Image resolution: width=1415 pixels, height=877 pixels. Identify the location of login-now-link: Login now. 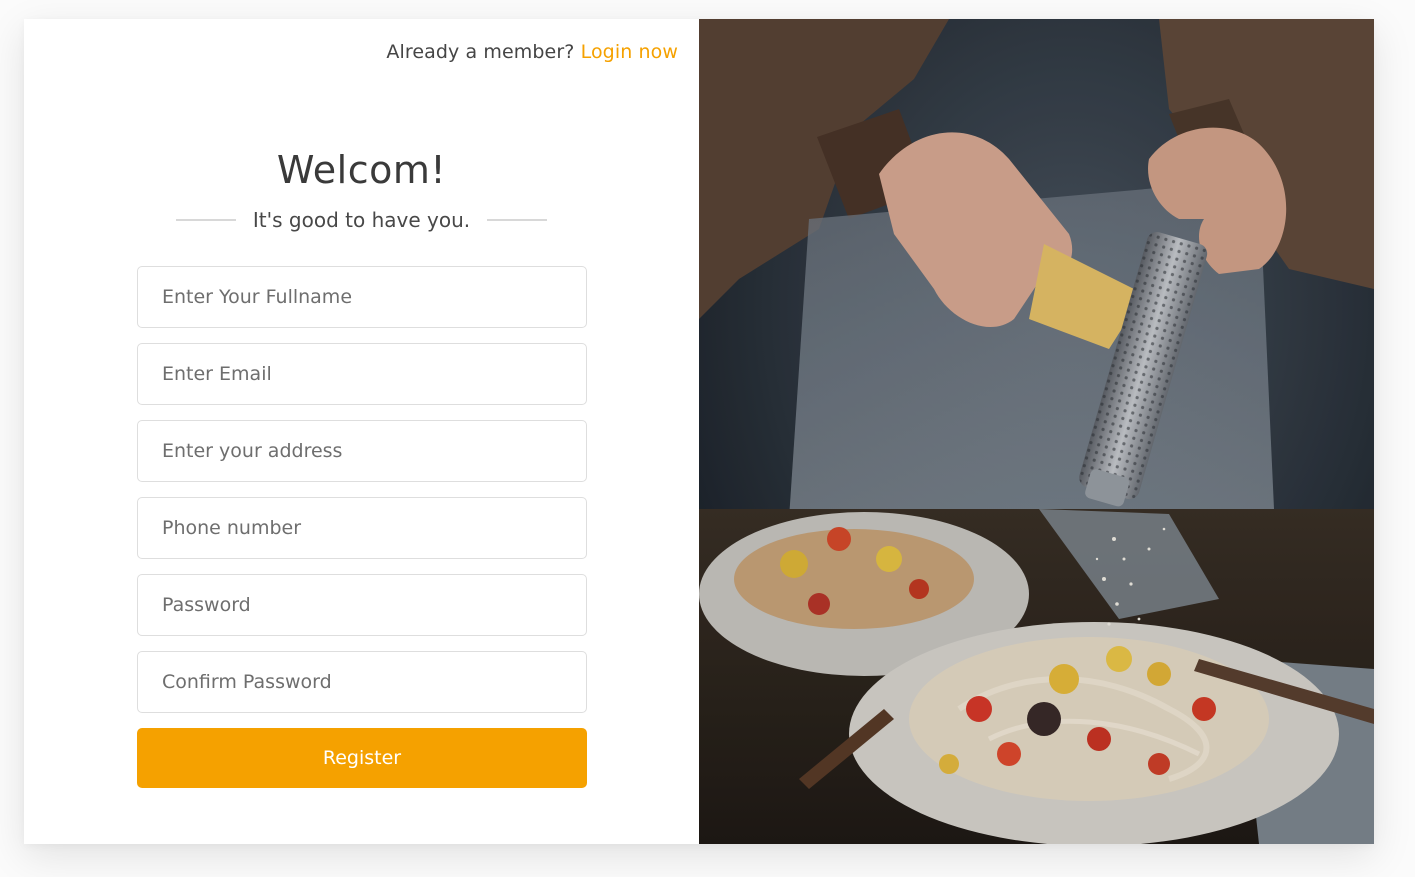
(629, 52).